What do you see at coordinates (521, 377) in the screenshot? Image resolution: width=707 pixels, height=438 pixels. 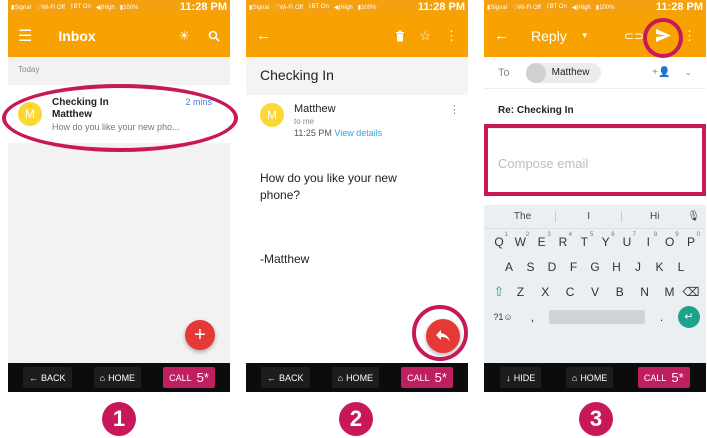 I see `hide-keyboard-button: ↓ HIDE` at bounding box center [521, 377].